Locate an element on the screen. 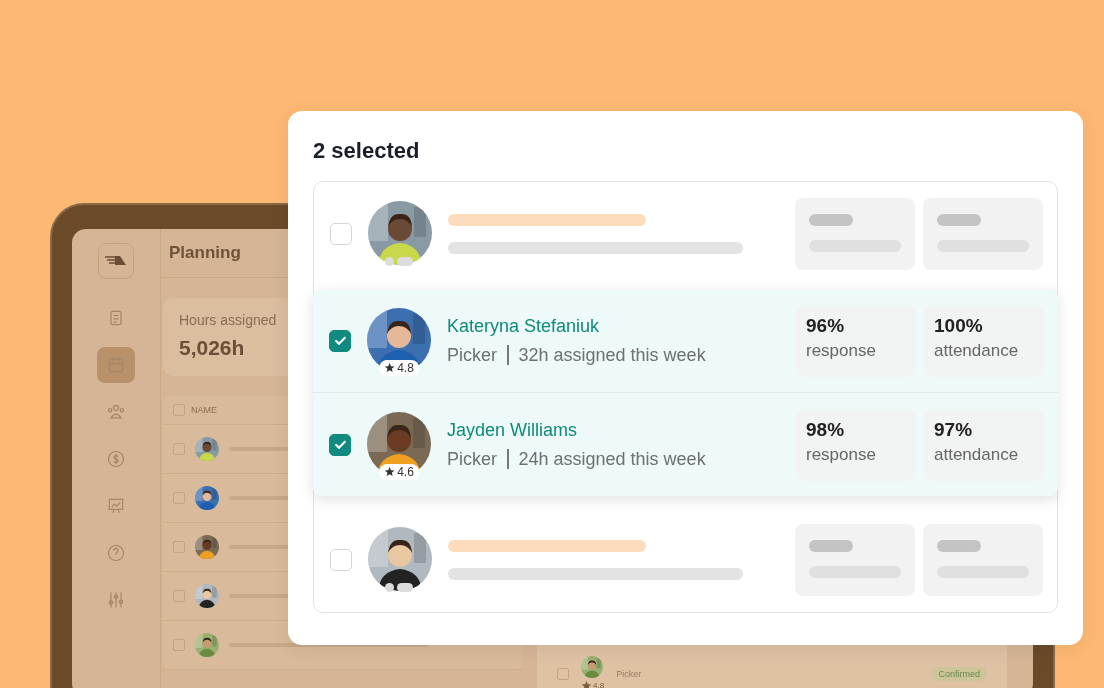 The width and height of the screenshot is (1104, 688). stat-tile: 98% response is located at coordinates (856, 444).